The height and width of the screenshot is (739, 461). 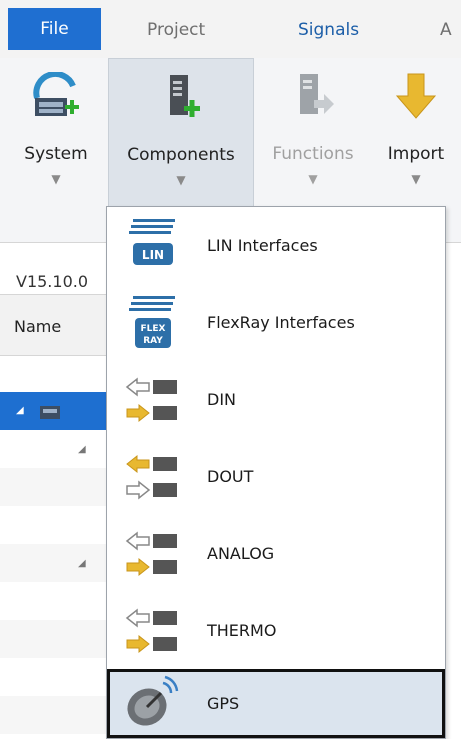 I want to click on din-icon, so click(x=151, y=400).